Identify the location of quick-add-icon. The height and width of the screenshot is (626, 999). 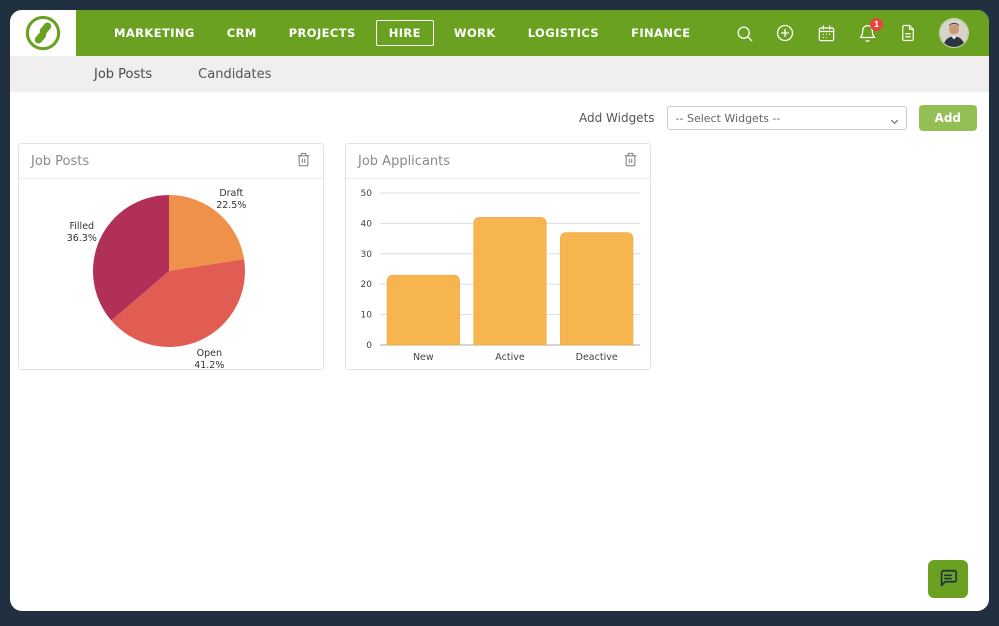
(785, 33).